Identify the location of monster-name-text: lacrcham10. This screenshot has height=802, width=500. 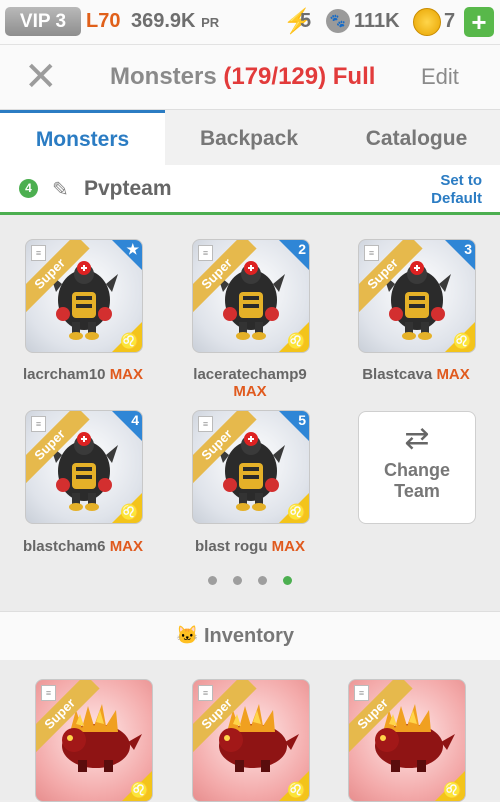
(64, 374).